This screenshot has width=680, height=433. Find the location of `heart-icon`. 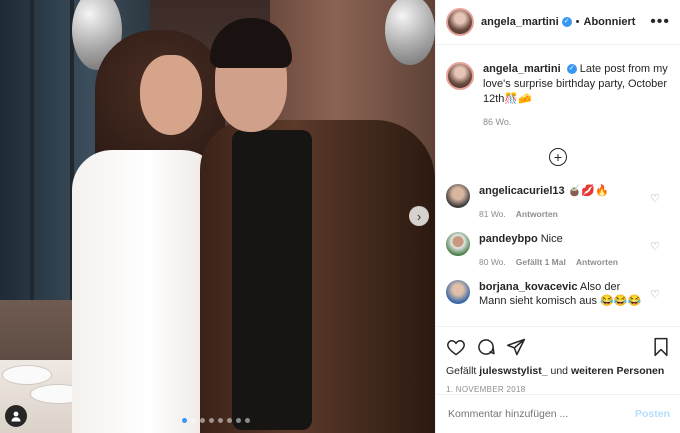

heart-icon is located at coordinates (456, 347).